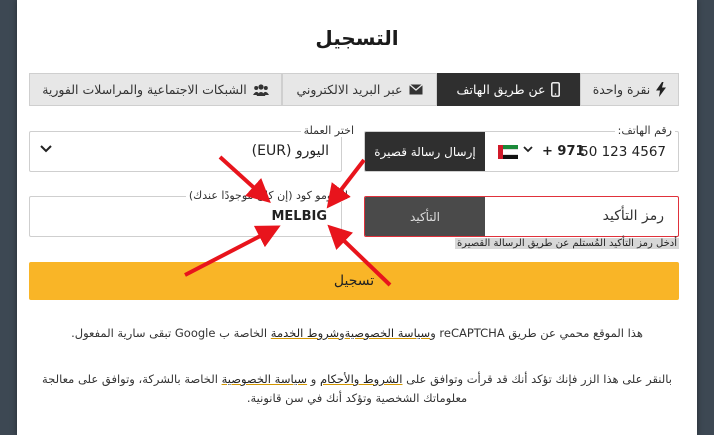  Describe the element at coordinates (265, 379) in the screenshot. I see `privacy-link: سياسة الخصوصية` at that location.